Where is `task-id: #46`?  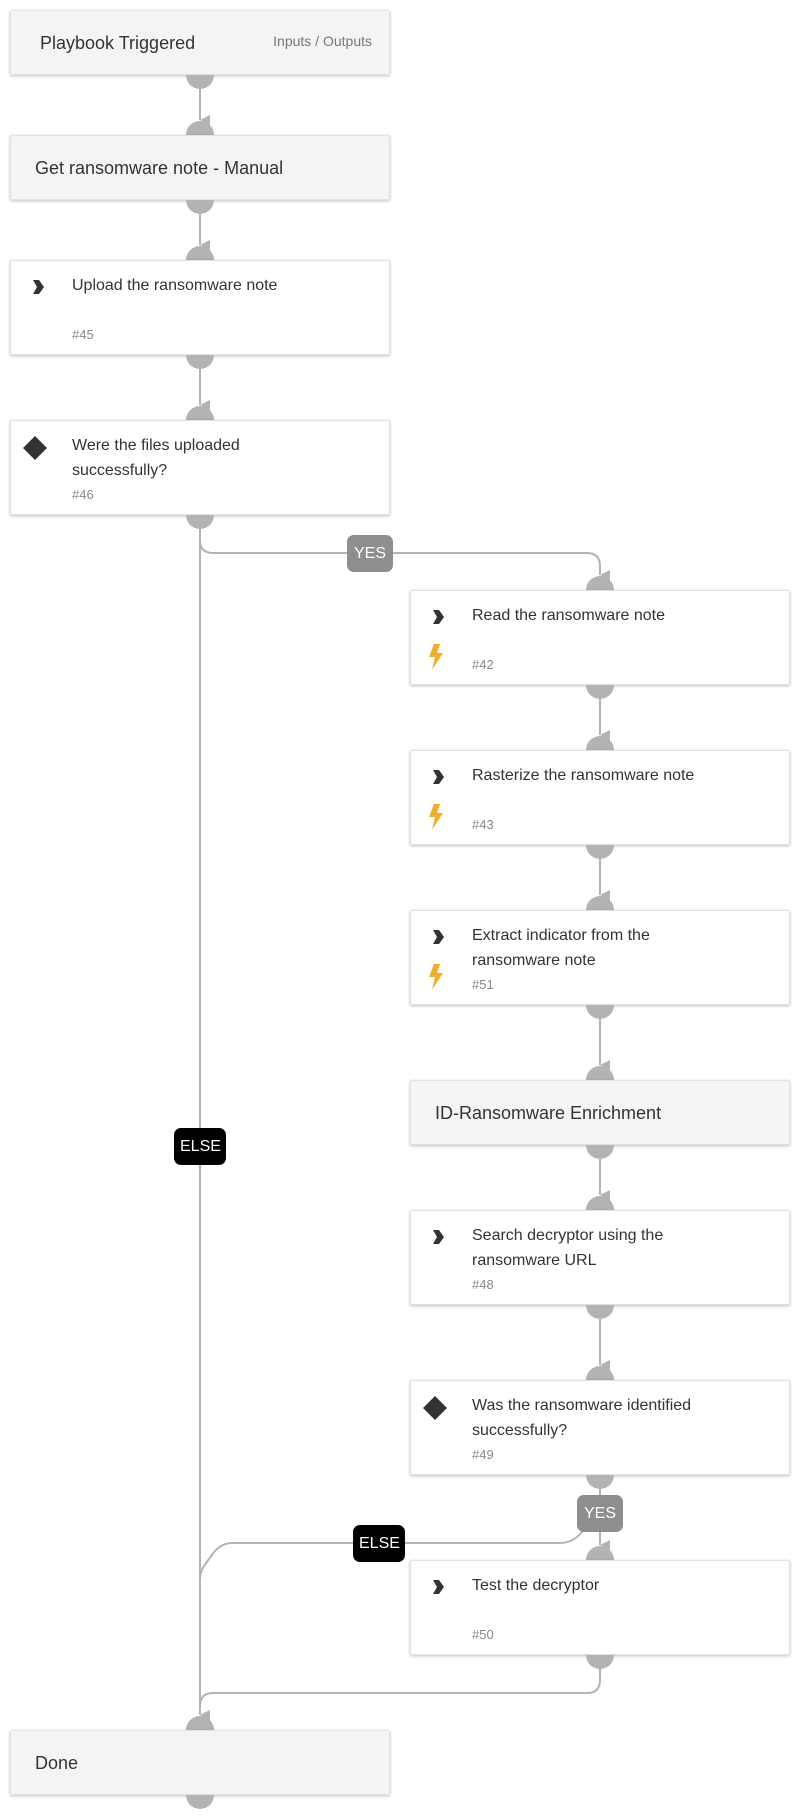
task-id: #46 is located at coordinates (83, 494).